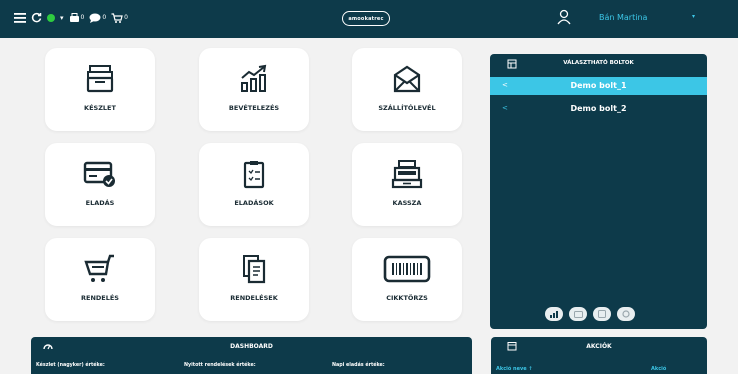  Describe the element at coordinates (251, 346) in the screenshot. I see `dashboard-title: DASHBOARD` at that location.